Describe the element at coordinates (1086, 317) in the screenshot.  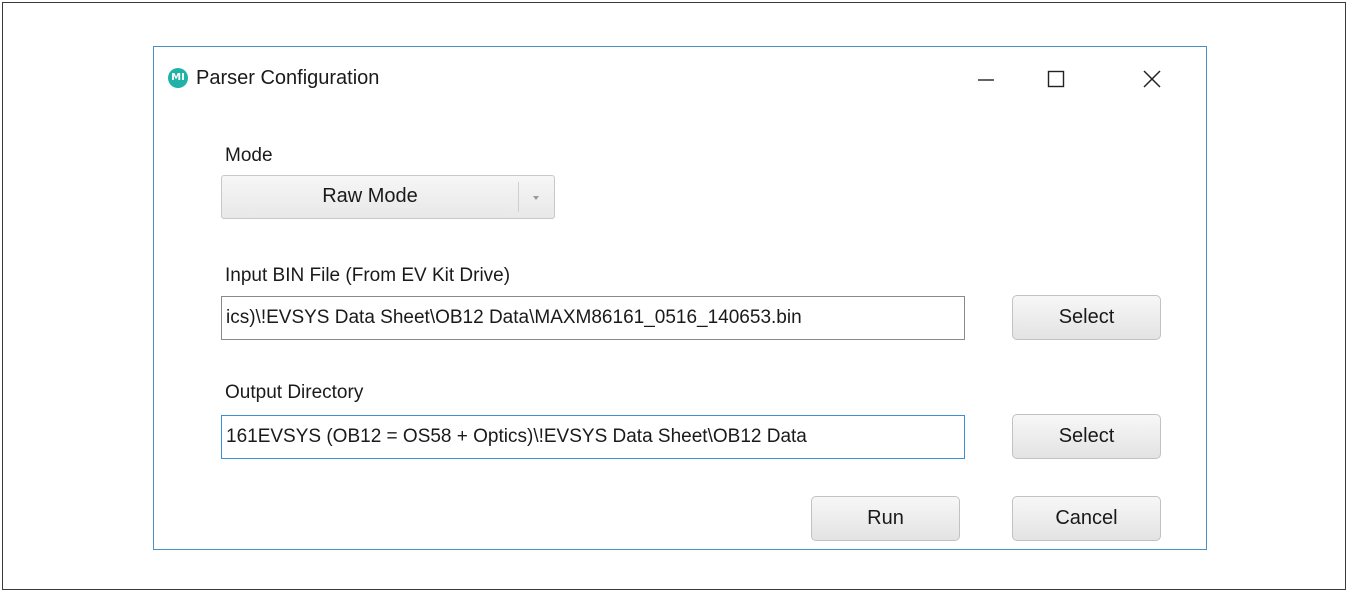
I see `select-input-file-button: Select` at that location.